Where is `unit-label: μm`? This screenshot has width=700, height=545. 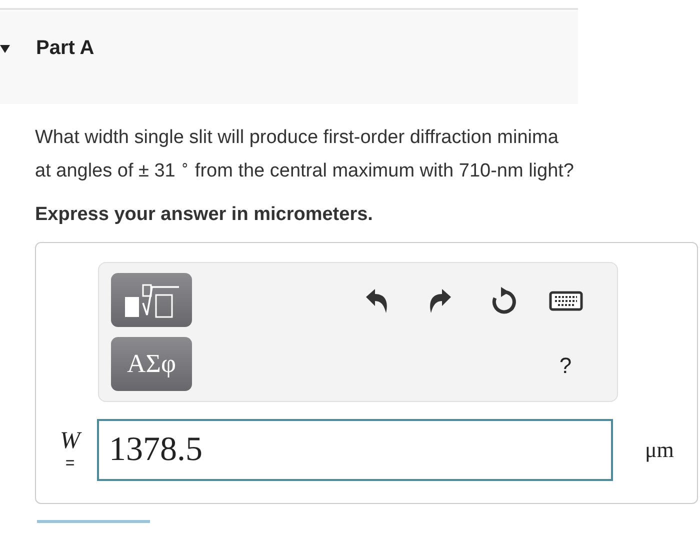 unit-label: μm is located at coordinates (659, 450).